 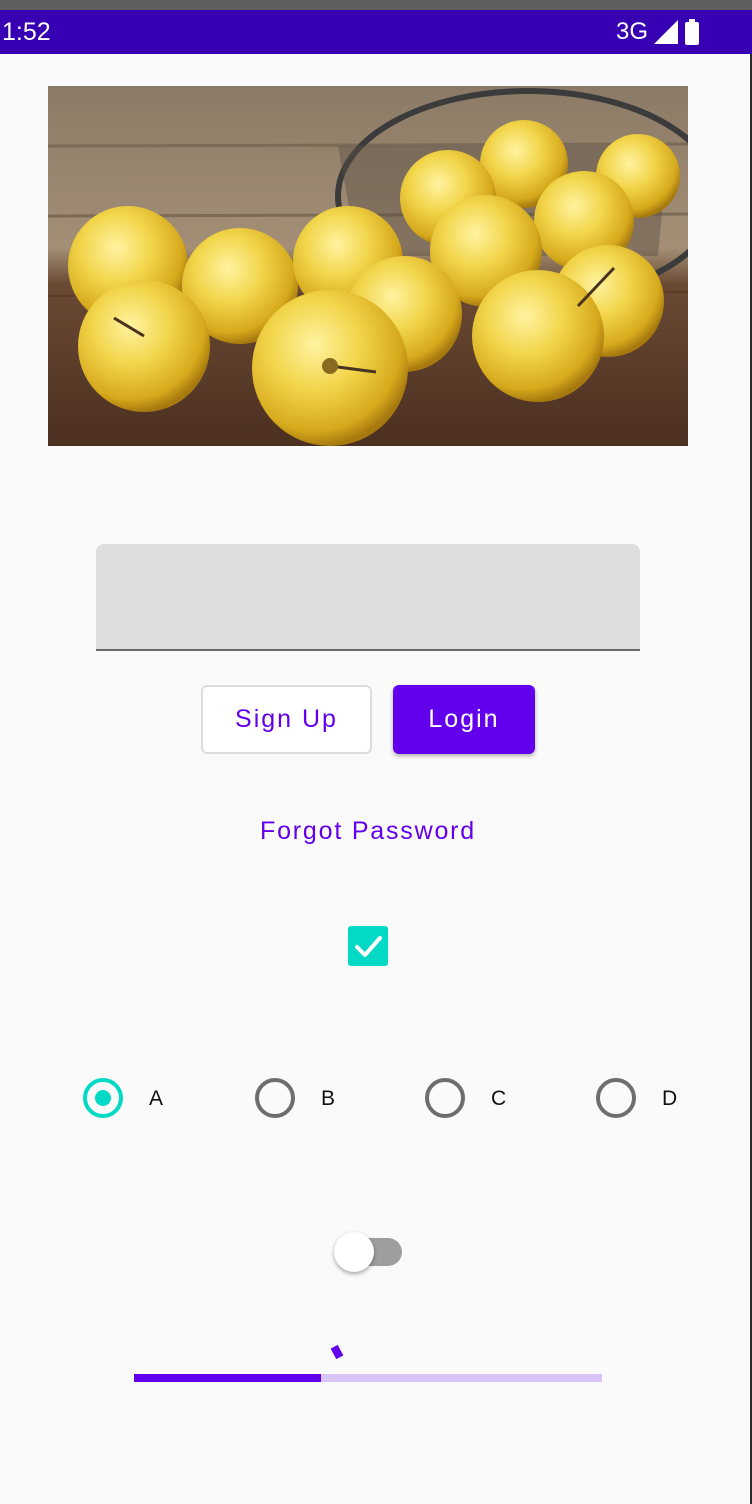 I want to click on toggle-switch, so click(x=369, y=1252).